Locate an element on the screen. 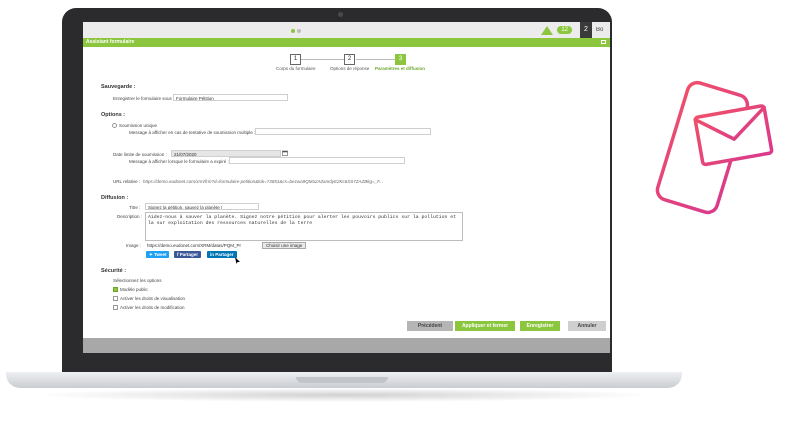 The image size is (800, 425). step-3: 3 is located at coordinates (400, 59).